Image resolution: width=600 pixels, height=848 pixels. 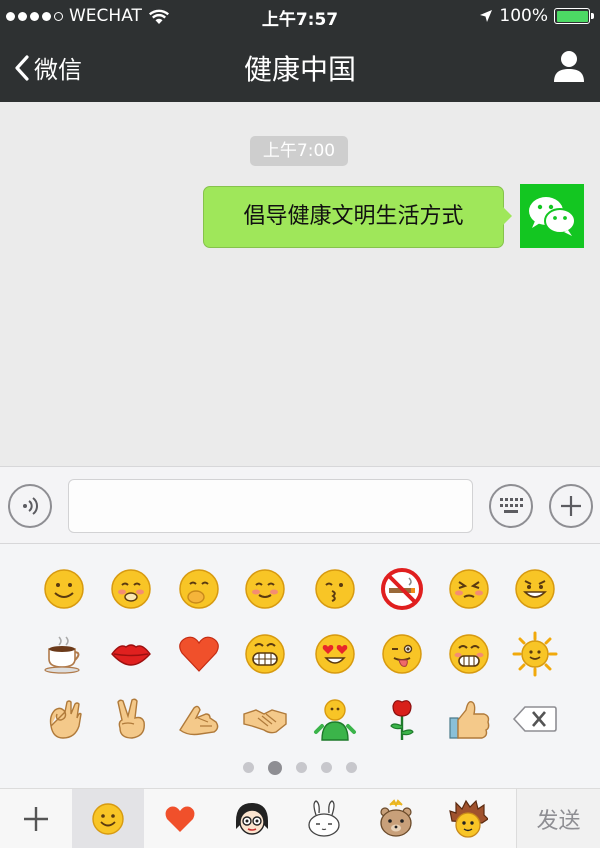 What do you see at coordinates (535, 654) in the screenshot?
I see `sun-emoji` at bounding box center [535, 654].